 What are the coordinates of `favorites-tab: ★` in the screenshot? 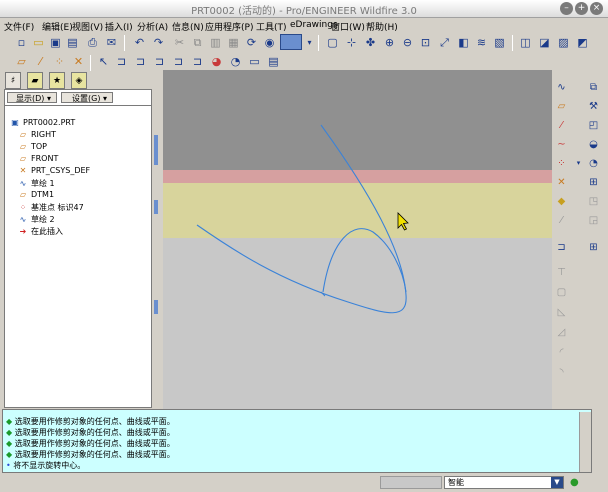 It's located at (57, 80).